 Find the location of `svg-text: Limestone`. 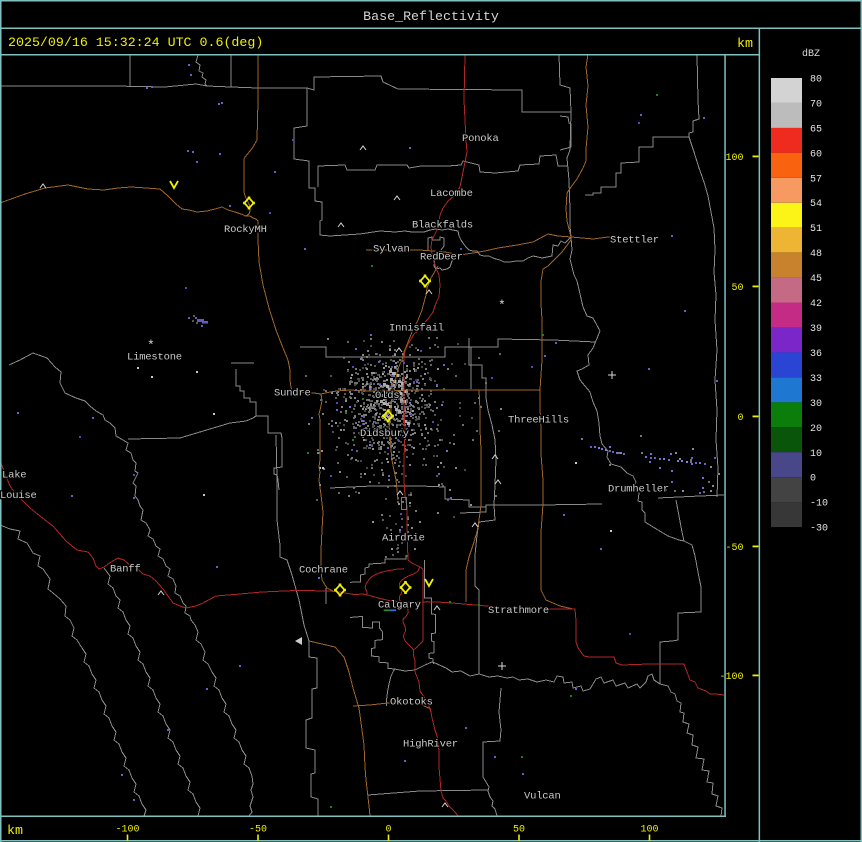

svg-text: Limestone is located at coordinates (154, 358).